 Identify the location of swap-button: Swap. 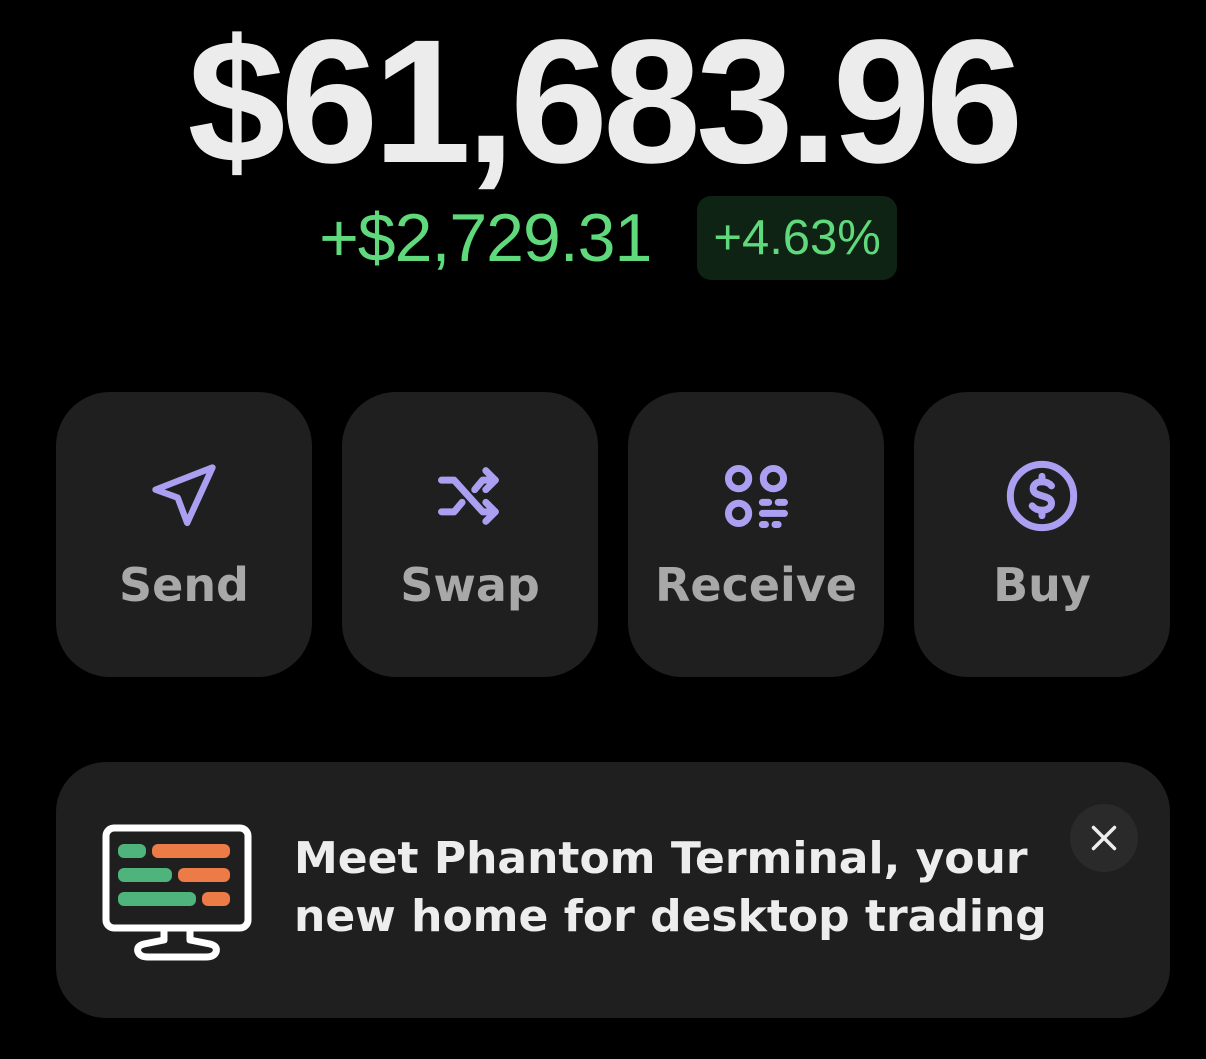
(470, 534).